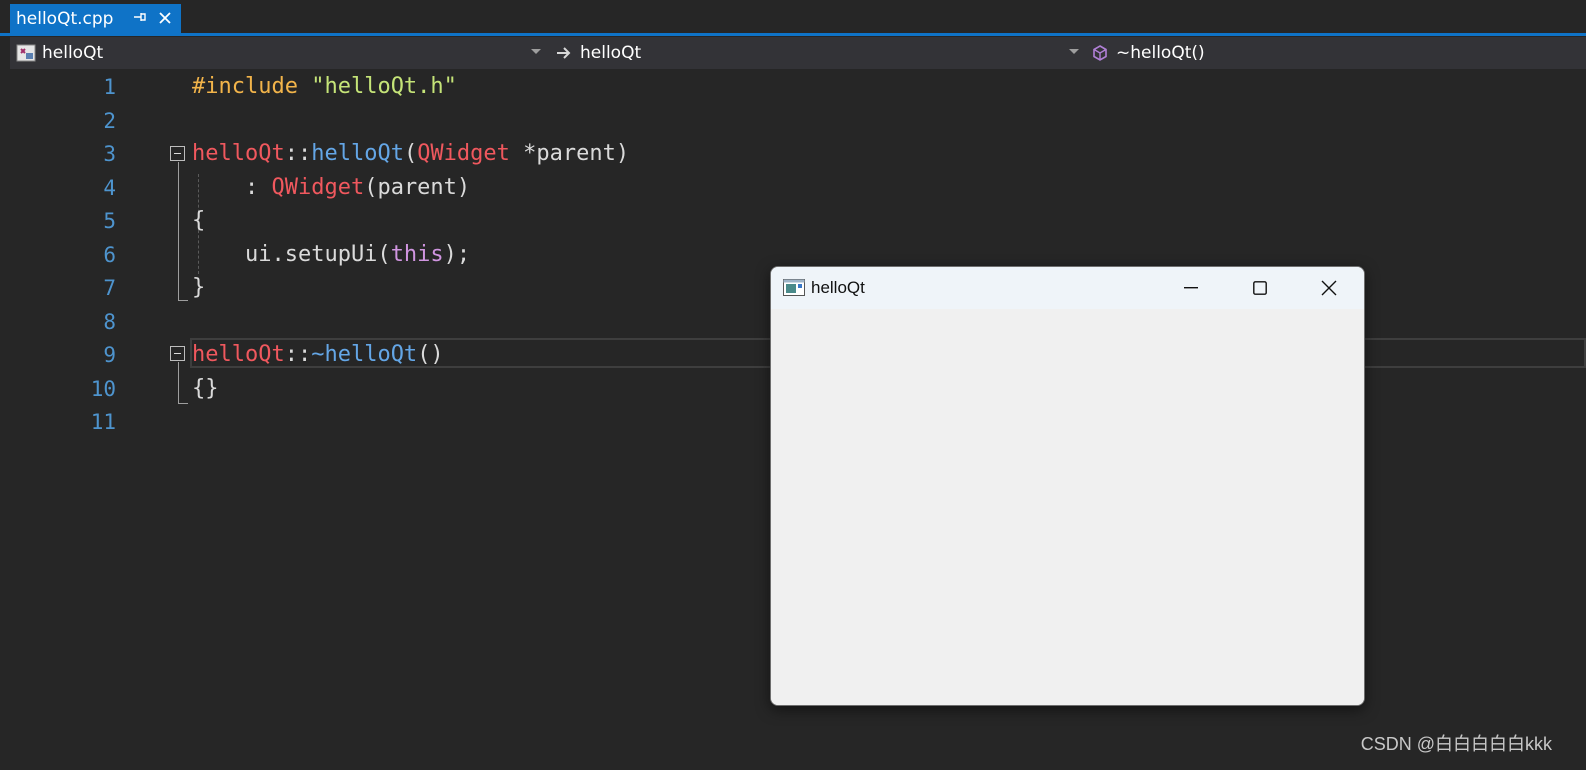 The height and width of the screenshot is (770, 1586). I want to click on code-token: (, so click(410, 153).